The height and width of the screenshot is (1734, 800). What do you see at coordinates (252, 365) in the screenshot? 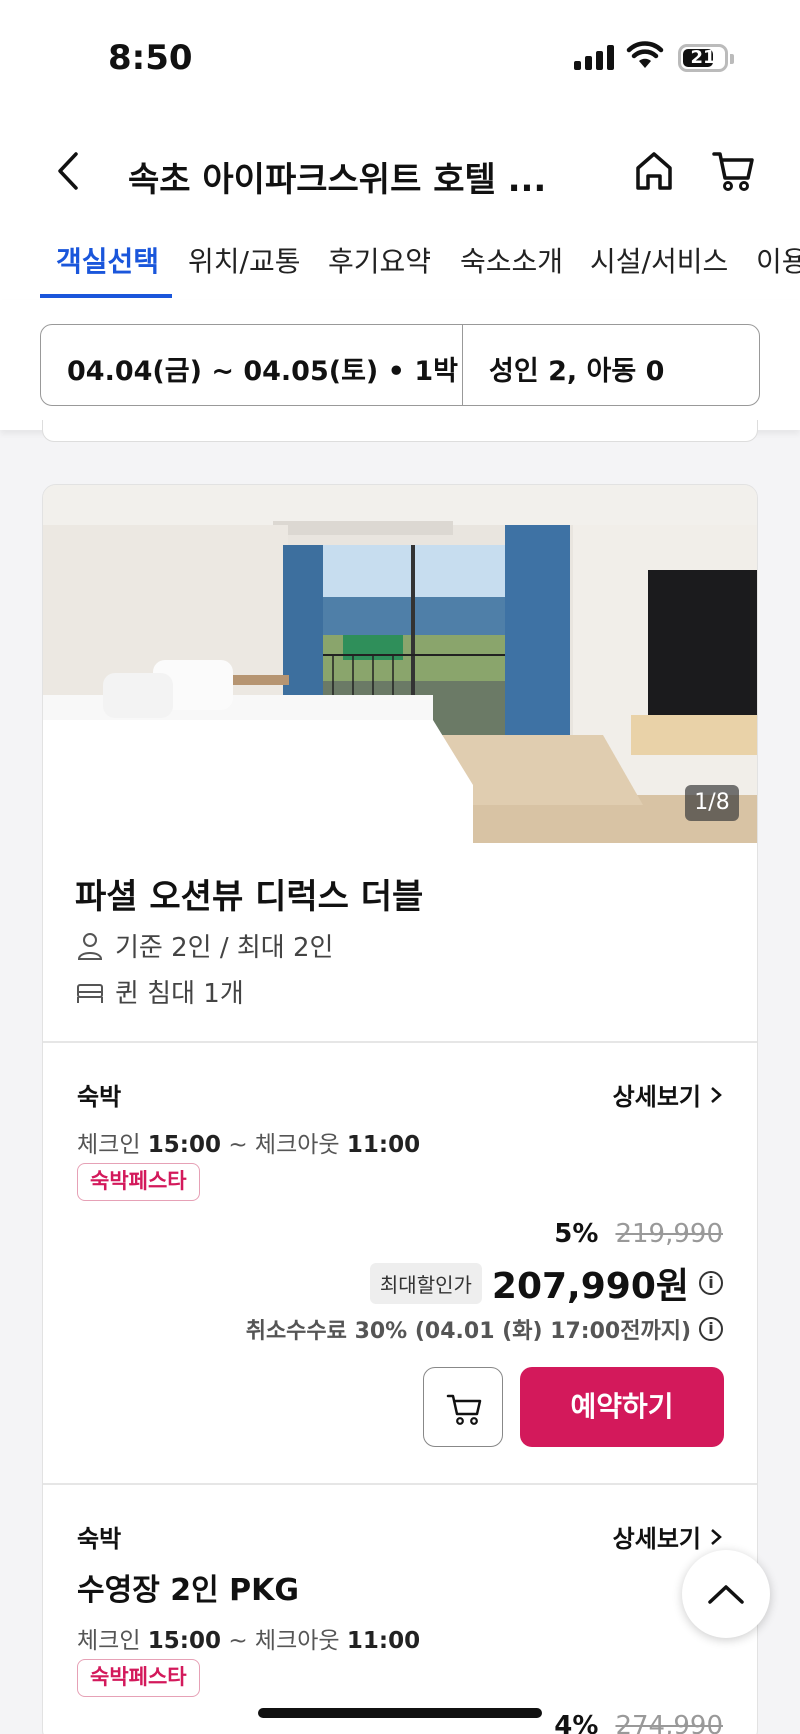
I see `date-selector: 04.04(금) ~ 04.05(토) • 1박` at bounding box center [252, 365].